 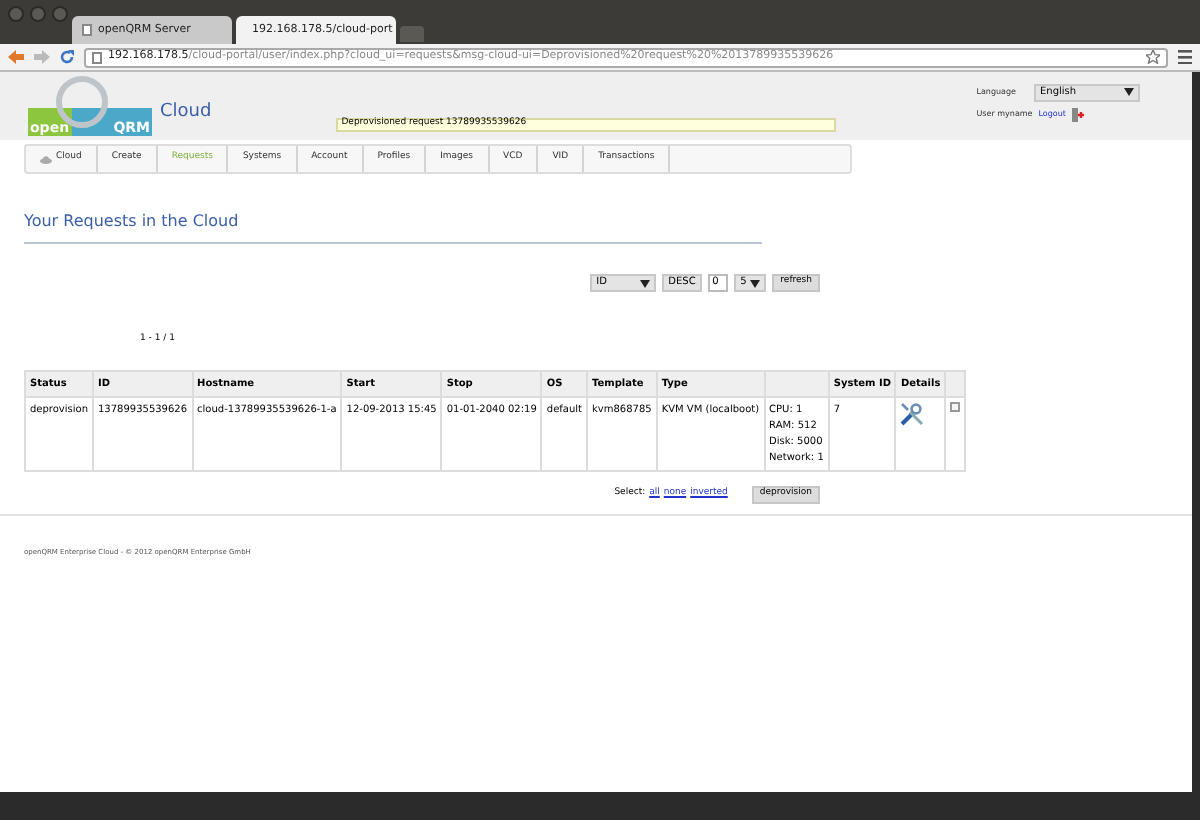 What do you see at coordinates (1077, 114) in the screenshot?
I see `logout-icon` at bounding box center [1077, 114].